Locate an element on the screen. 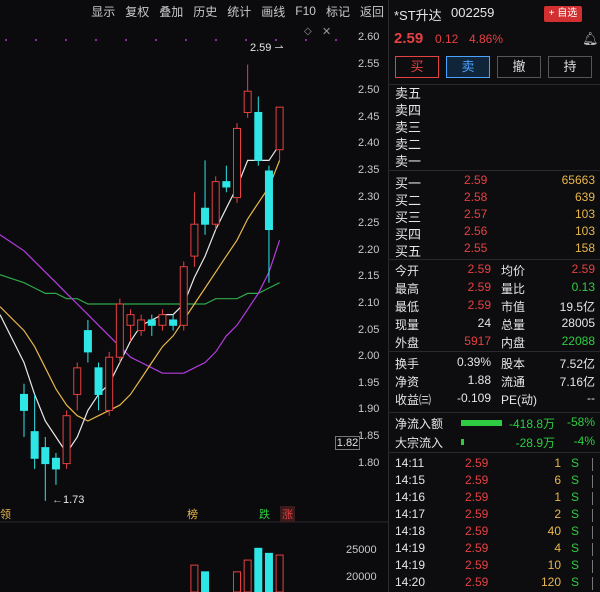 The height and width of the screenshot is (592, 600). price-axis-label: 2.45 is located at coordinates (369, 116).